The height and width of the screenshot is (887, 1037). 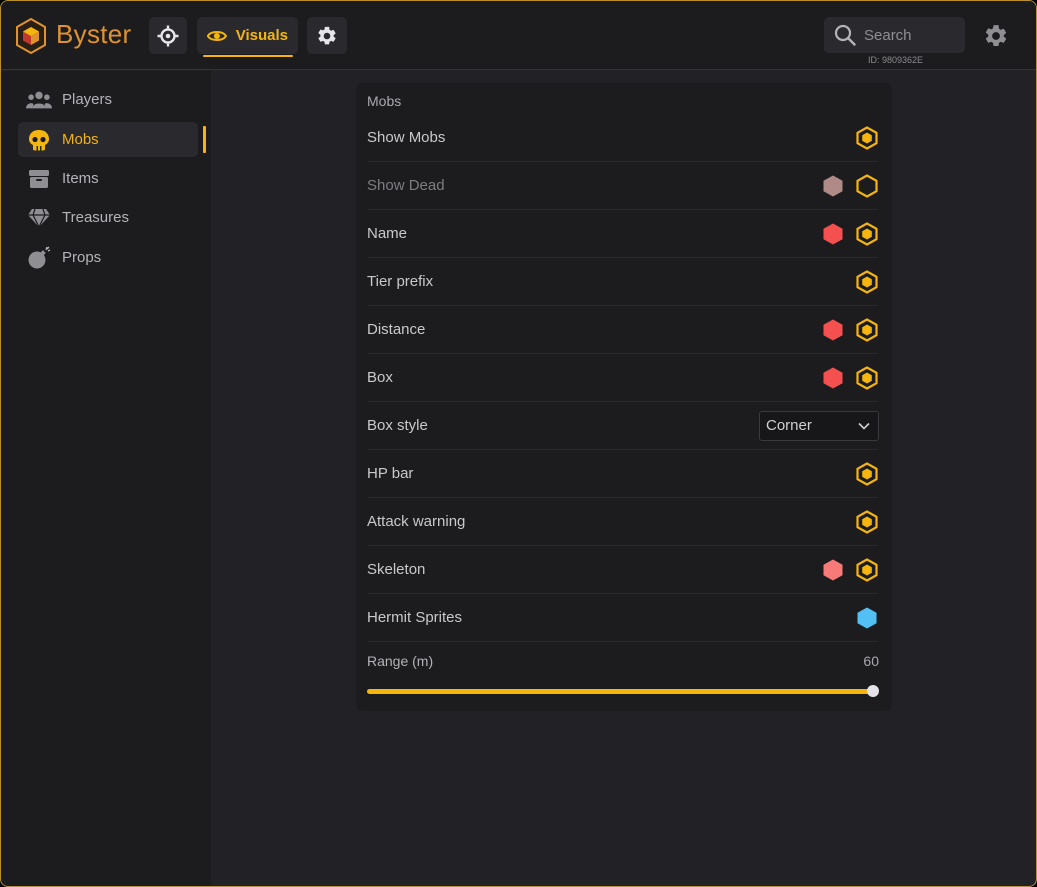 What do you see at coordinates (390, 473) in the screenshot?
I see `setting-label: HP bar` at bounding box center [390, 473].